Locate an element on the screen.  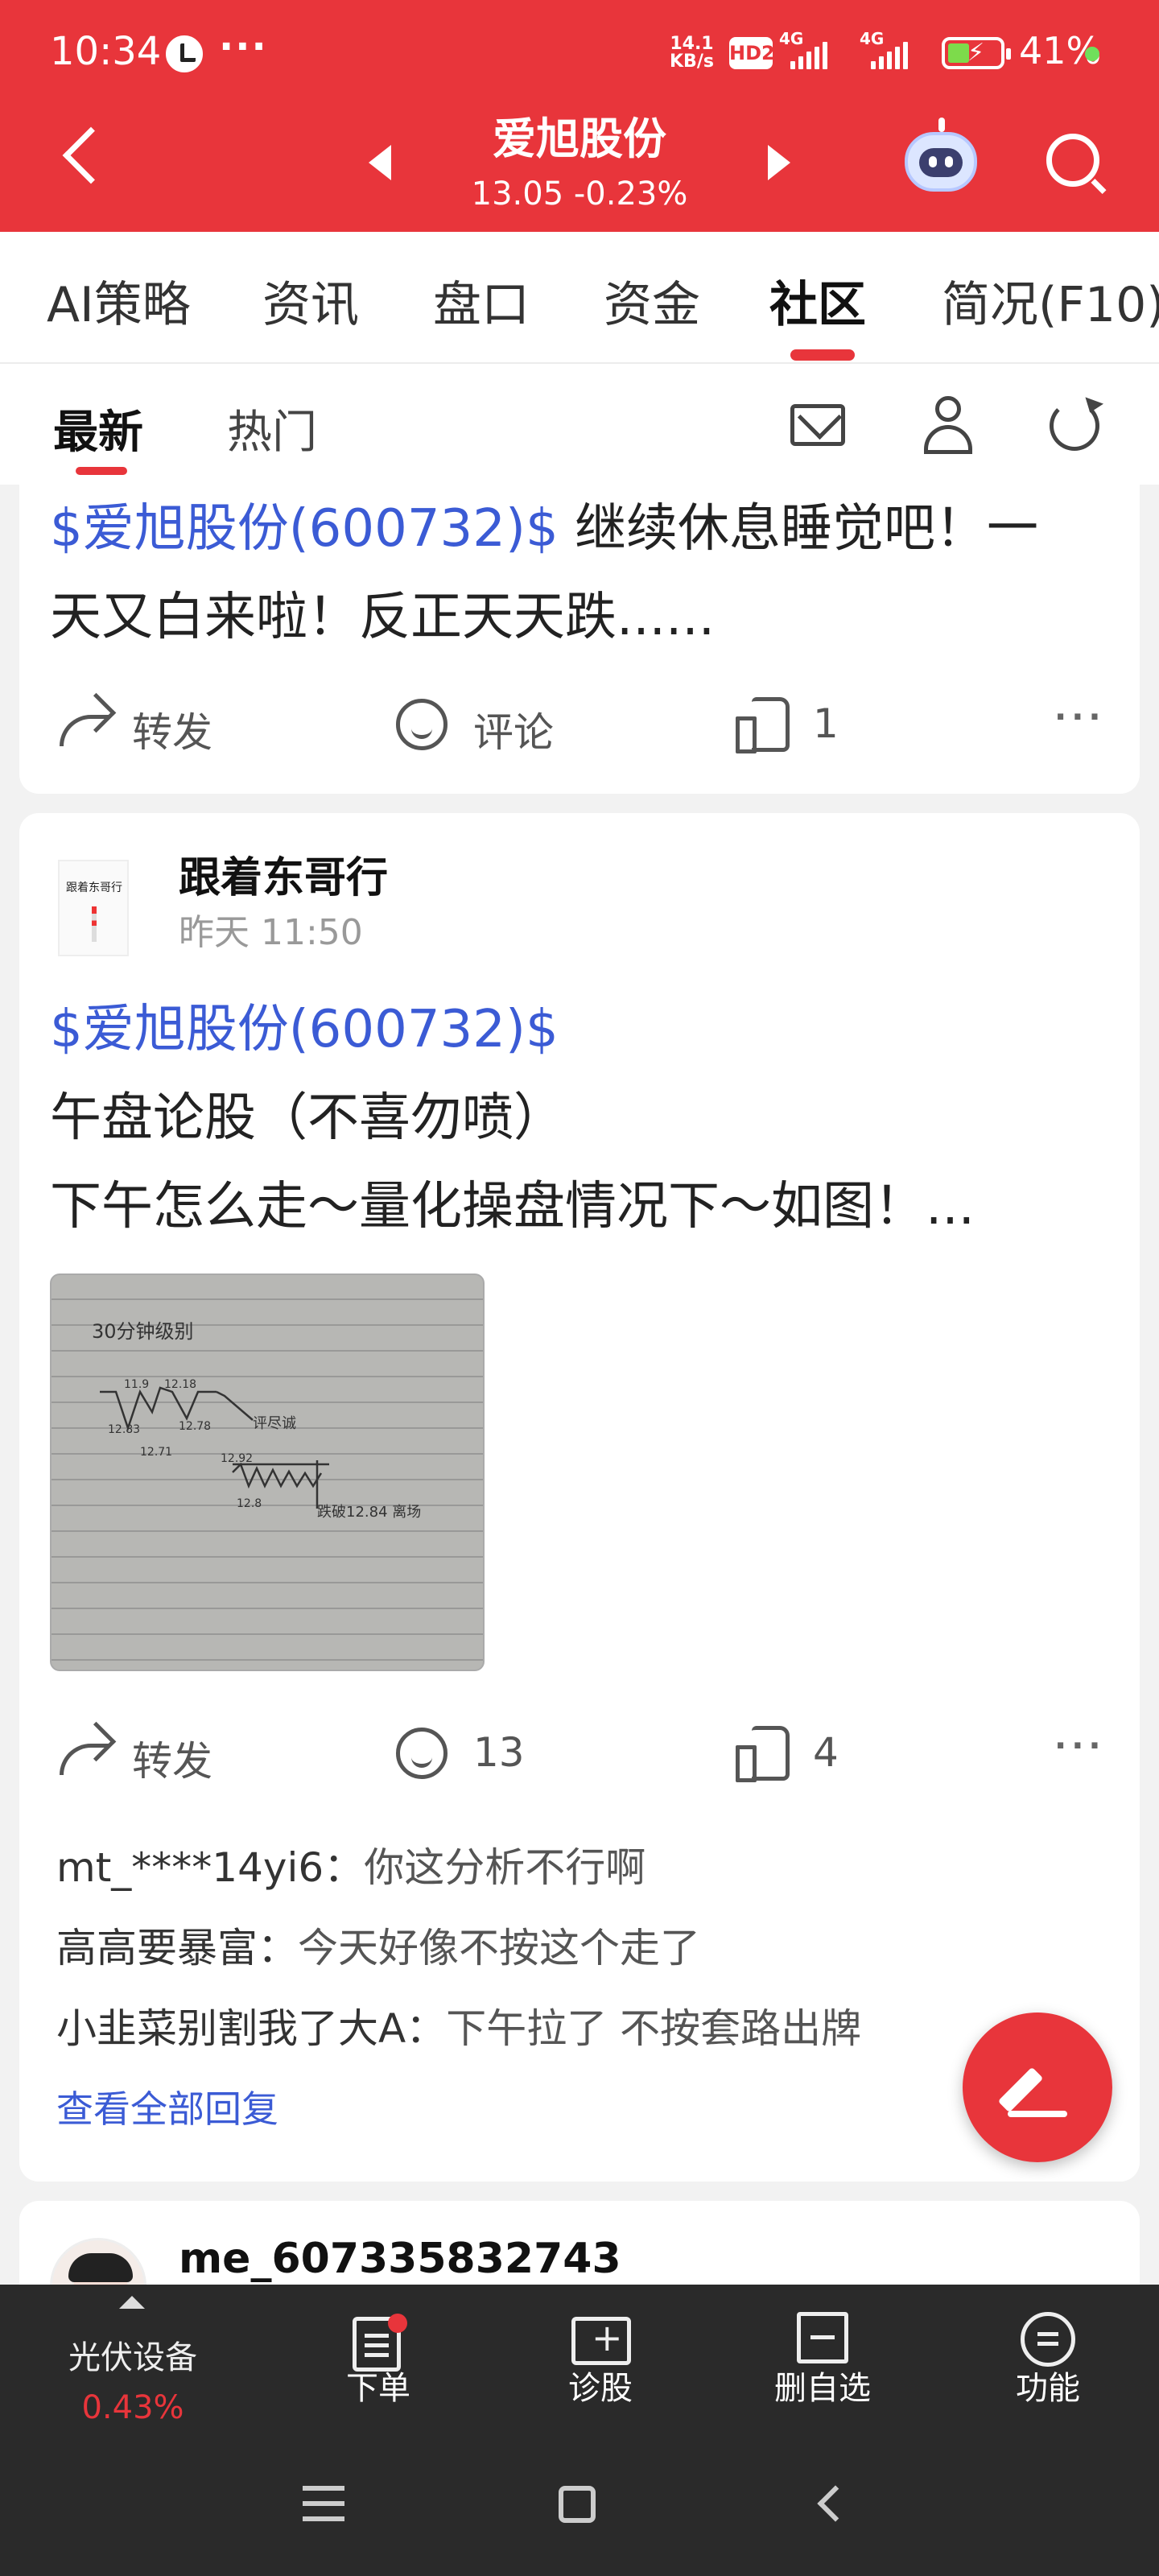
remove-watchlist-label: 删自选 is located at coordinates (822, 2388).